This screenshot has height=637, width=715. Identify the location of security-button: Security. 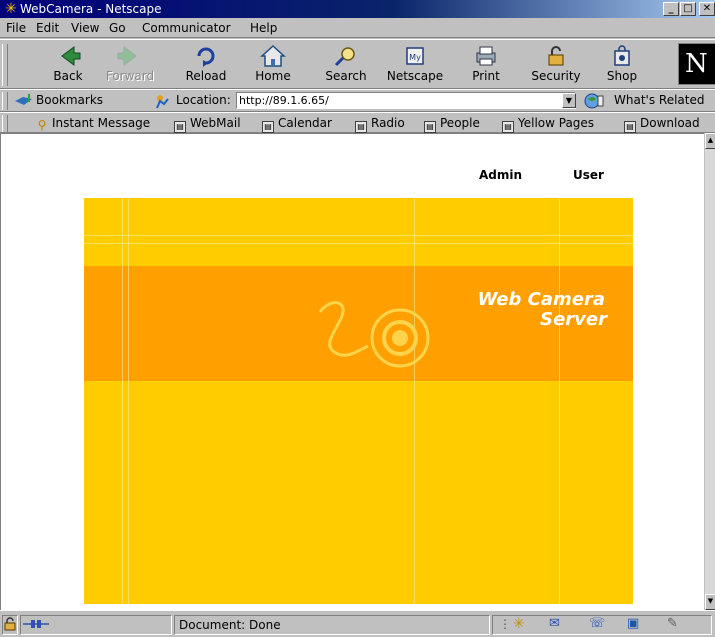
(556, 65).